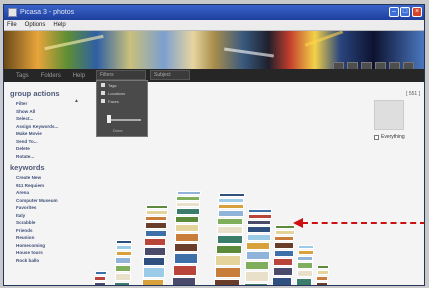 This screenshot has height=288, width=429. I want to click on size-slider-handle, so click(109, 119).